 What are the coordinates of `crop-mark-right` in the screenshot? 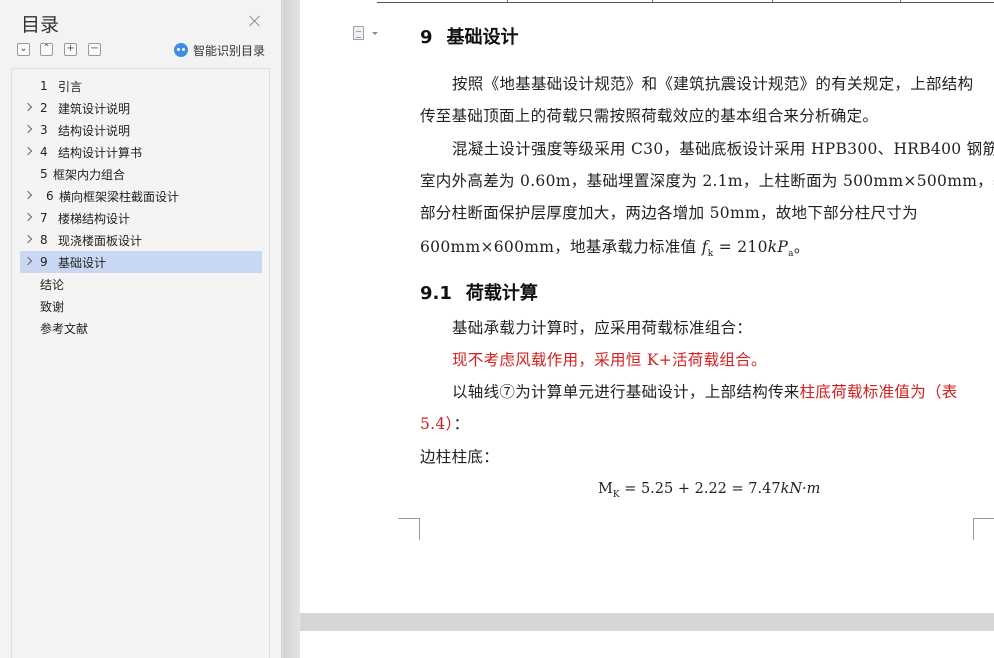 It's located at (983, 529).